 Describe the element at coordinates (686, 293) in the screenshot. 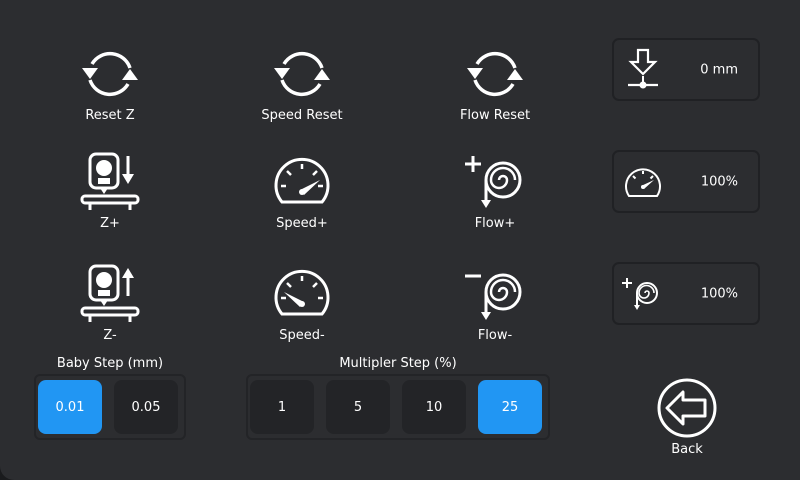

I see `flow-status: 100%` at that location.